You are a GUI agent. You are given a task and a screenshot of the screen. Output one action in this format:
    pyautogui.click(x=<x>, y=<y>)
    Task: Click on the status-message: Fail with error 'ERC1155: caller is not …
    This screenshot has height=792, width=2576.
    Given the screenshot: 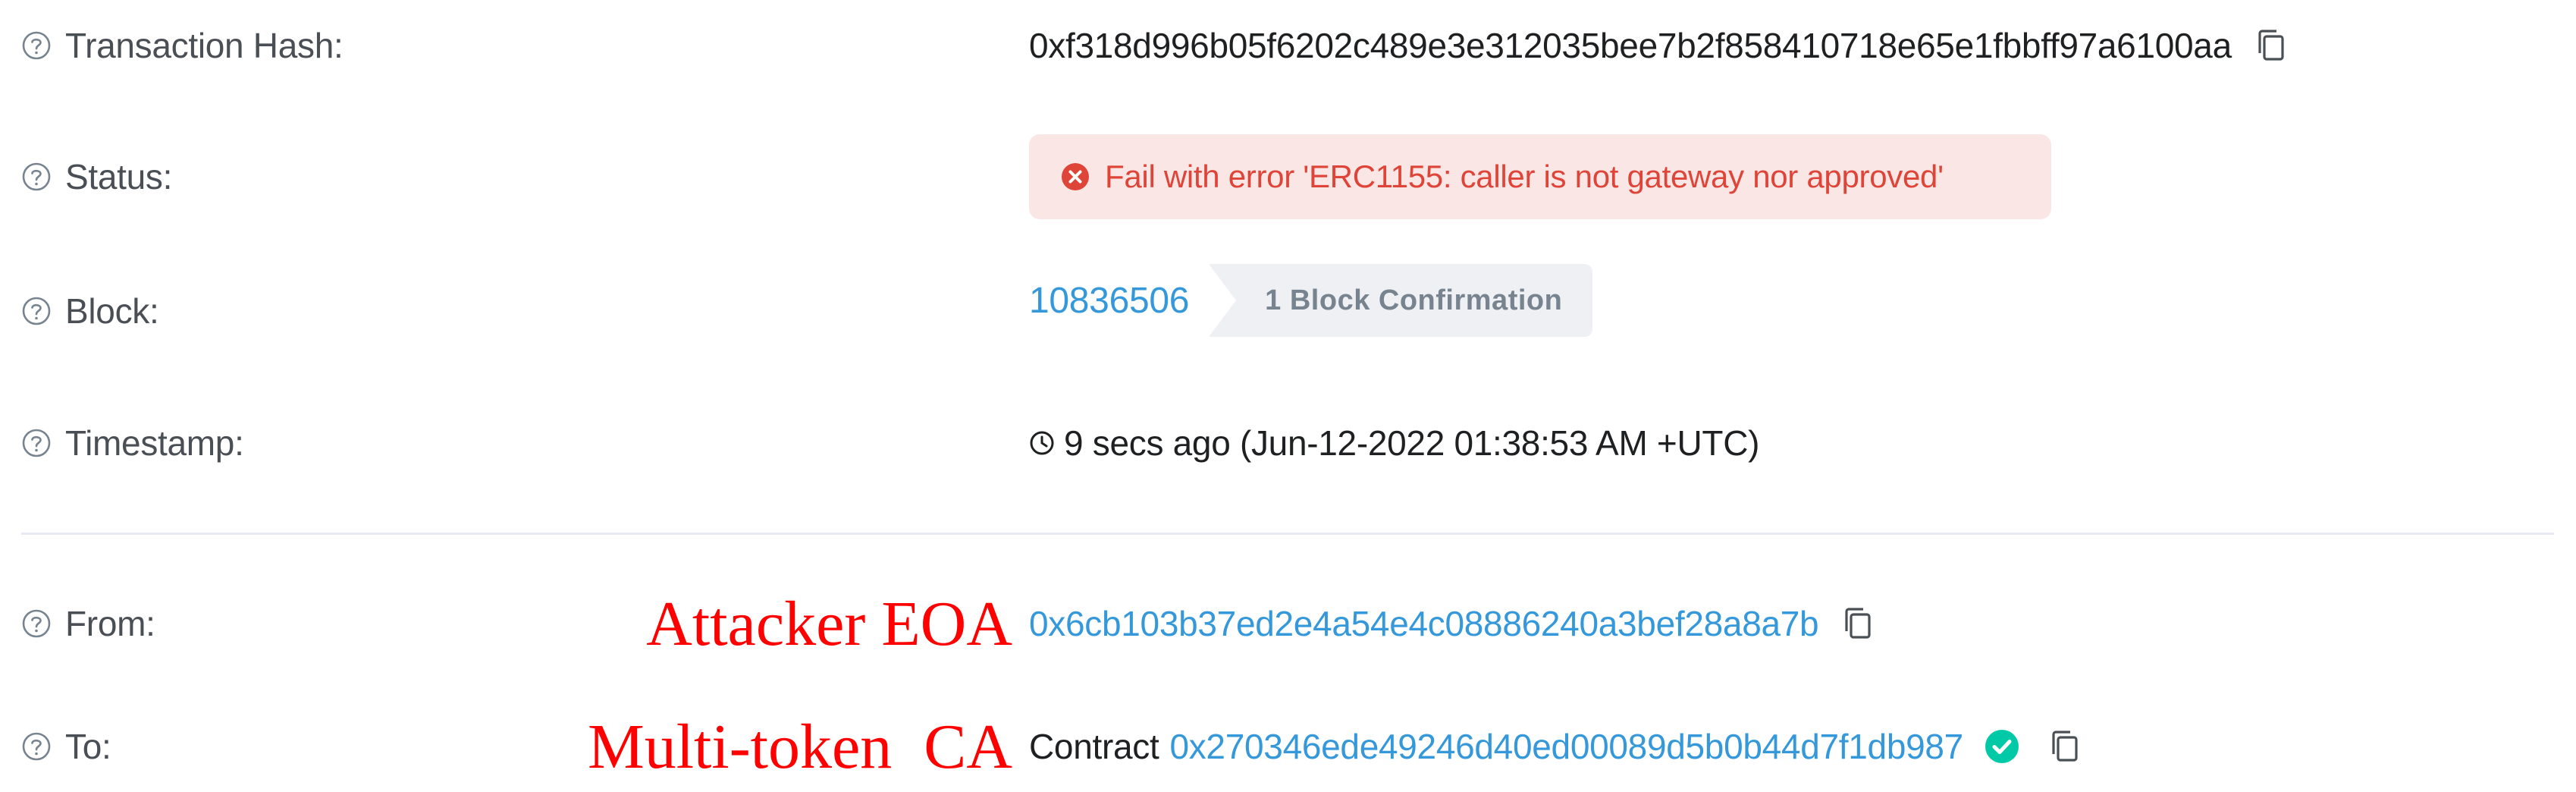 What is the action you would take?
    pyautogui.click(x=1524, y=176)
    